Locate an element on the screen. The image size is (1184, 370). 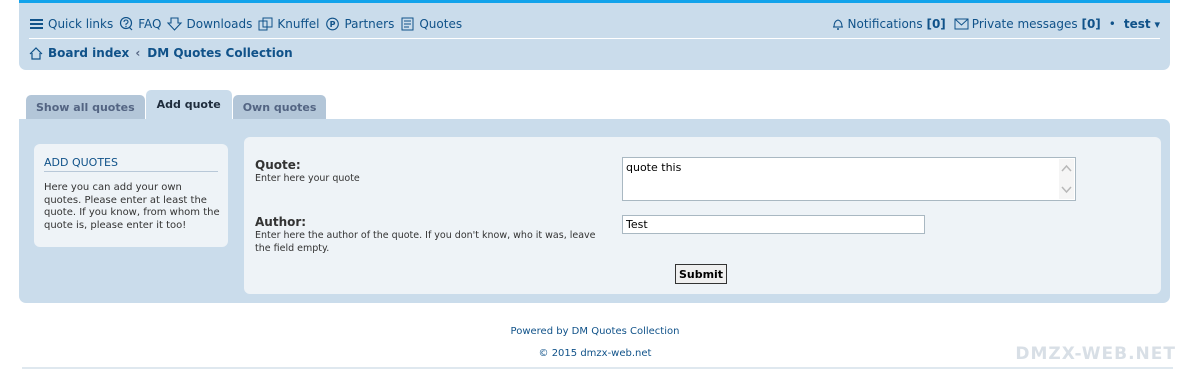
powered-by-link: Powered by DM Quotes Collection is located at coordinates (595, 331).